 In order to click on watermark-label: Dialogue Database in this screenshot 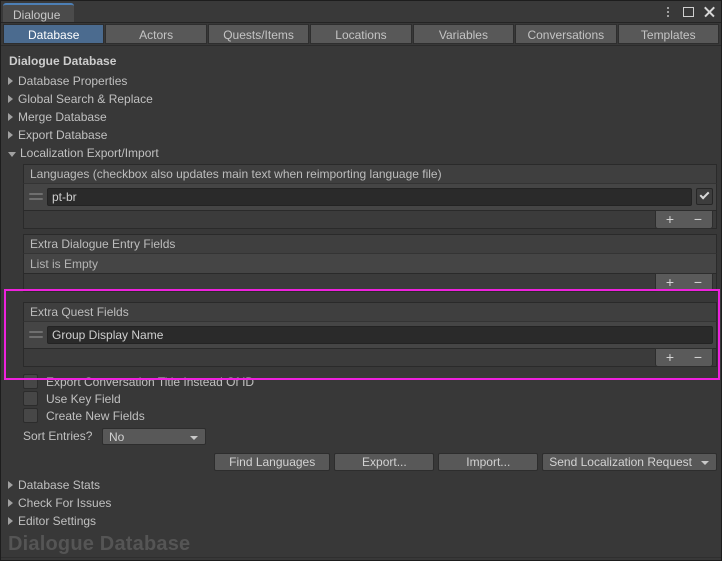, I will do `click(99, 544)`.